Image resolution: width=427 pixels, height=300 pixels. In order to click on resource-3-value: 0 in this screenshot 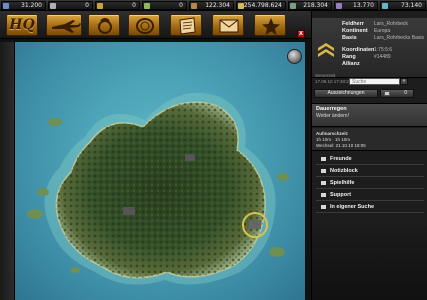, I will do `click(134, 5)`.